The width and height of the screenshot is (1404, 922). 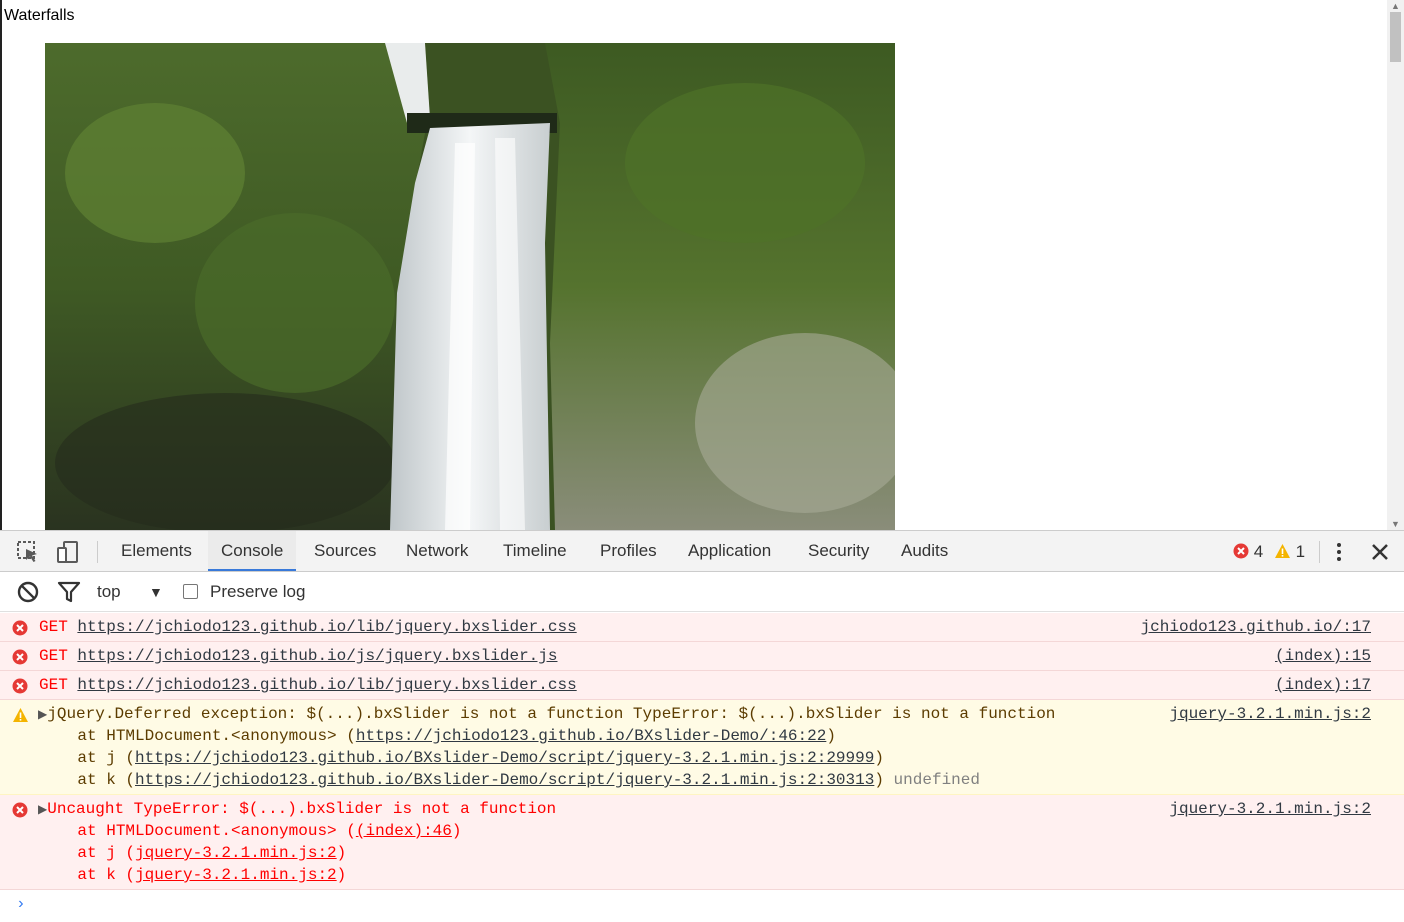 What do you see at coordinates (1323, 656) in the screenshot?
I see `source-link: (index):15` at bounding box center [1323, 656].